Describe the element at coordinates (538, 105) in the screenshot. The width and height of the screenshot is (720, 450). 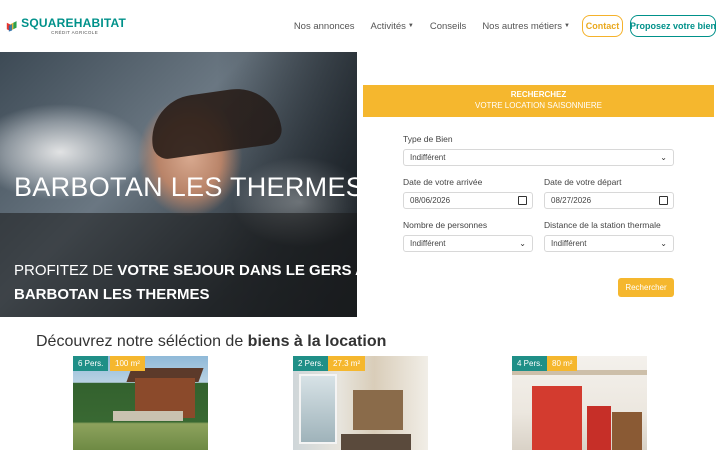
I see `search-panel-subtitle: VOTRE LOCATION SAISONNIERE` at that location.